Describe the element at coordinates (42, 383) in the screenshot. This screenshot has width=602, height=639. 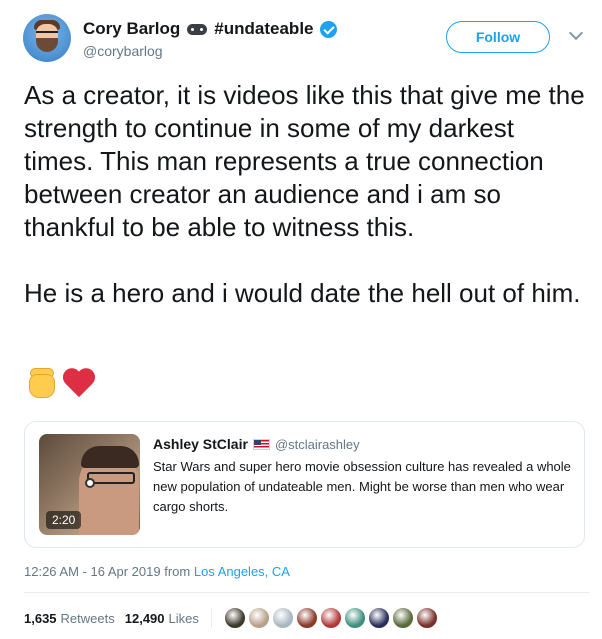
I see `raised-fist-icon` at that location.